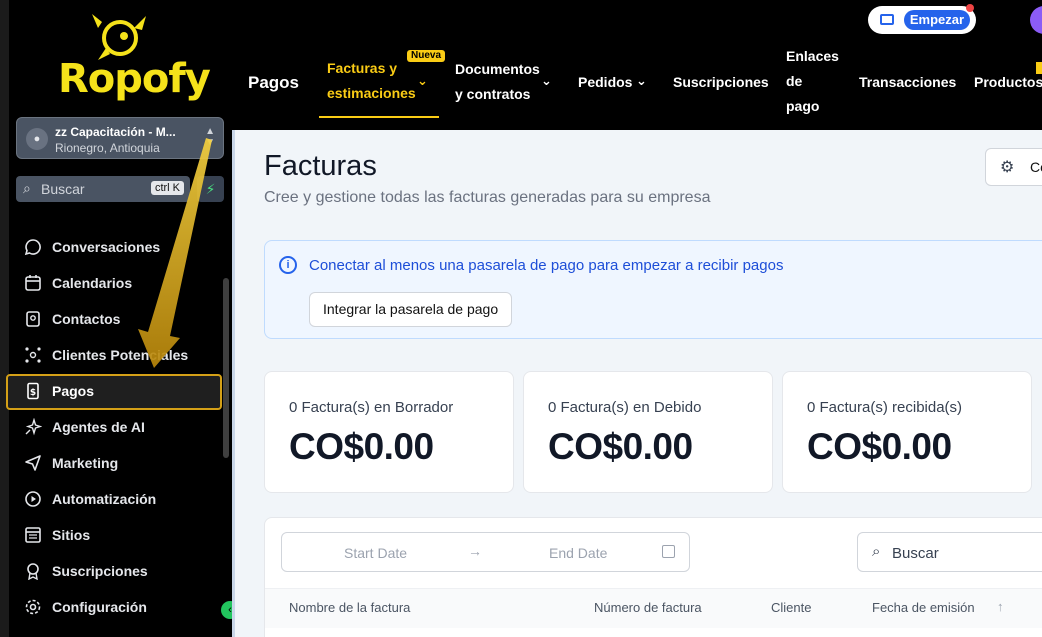 The width and height of the screenshot is (1042, 637). What do you see at coordinates (426, 56) in the screenshot?
I see `new-badge: Nueva` at bounding box center [426, 56].